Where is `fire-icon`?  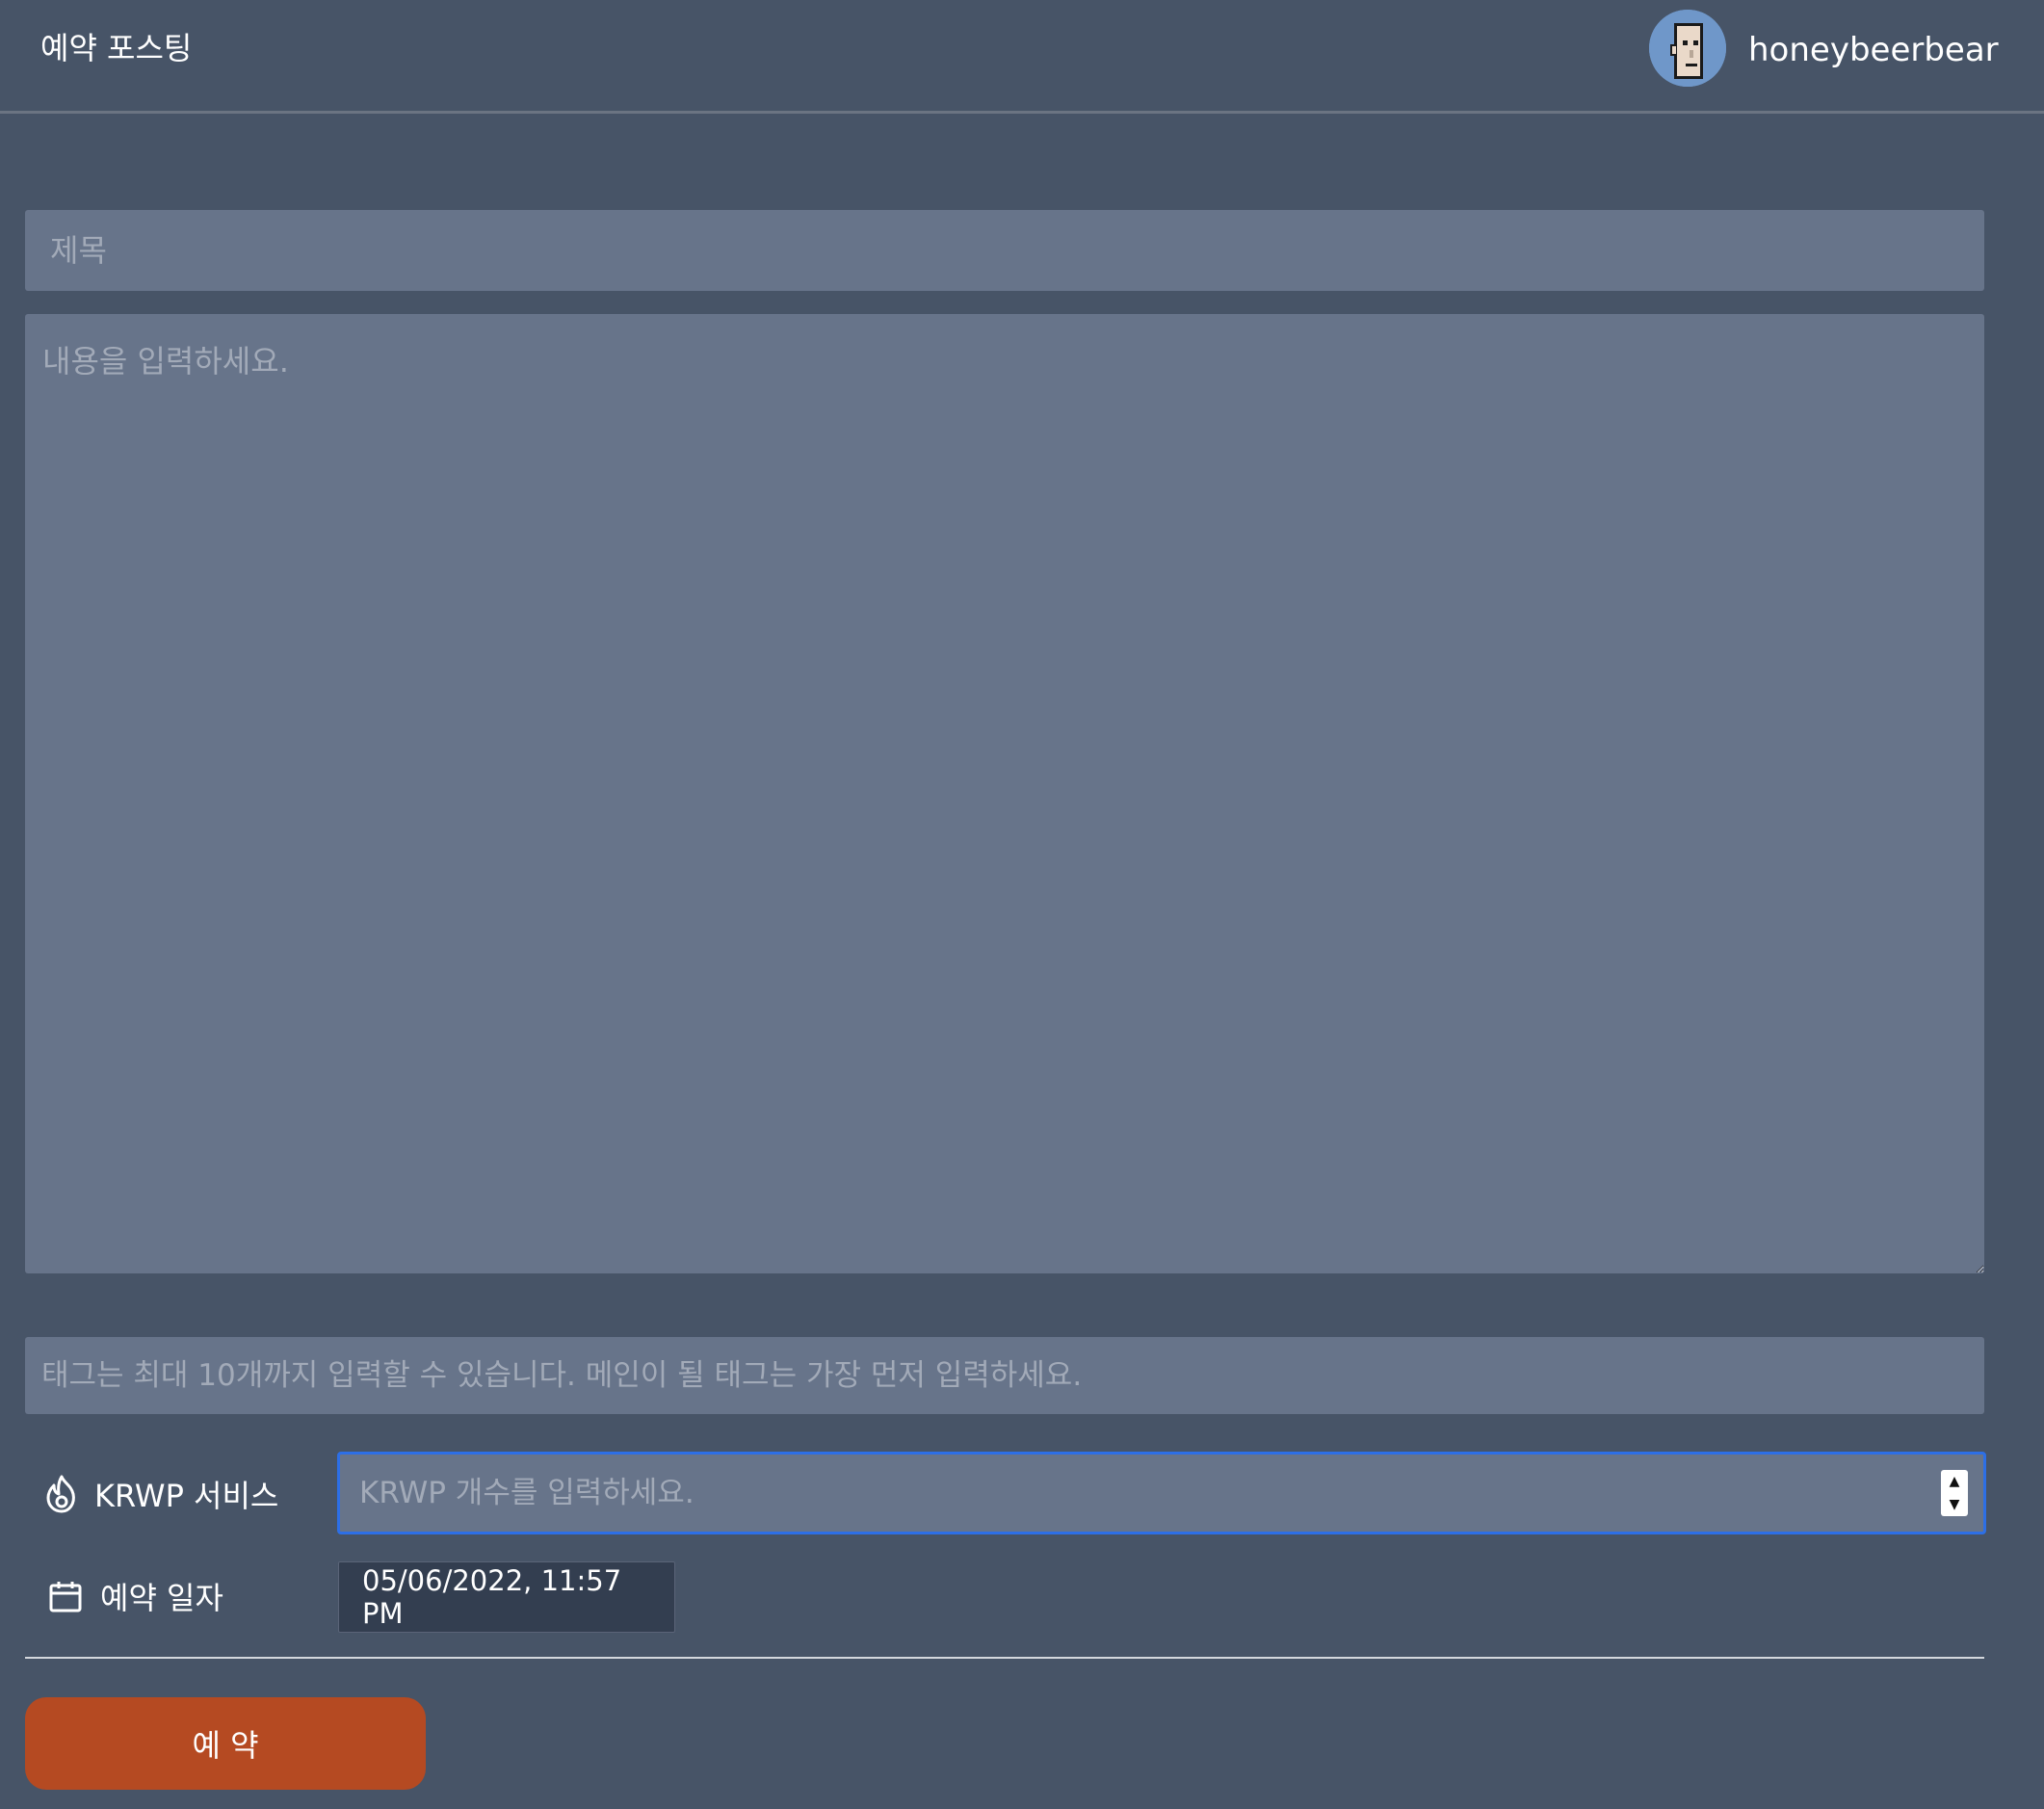
fire-icon is located at coordinates (60, 1494).